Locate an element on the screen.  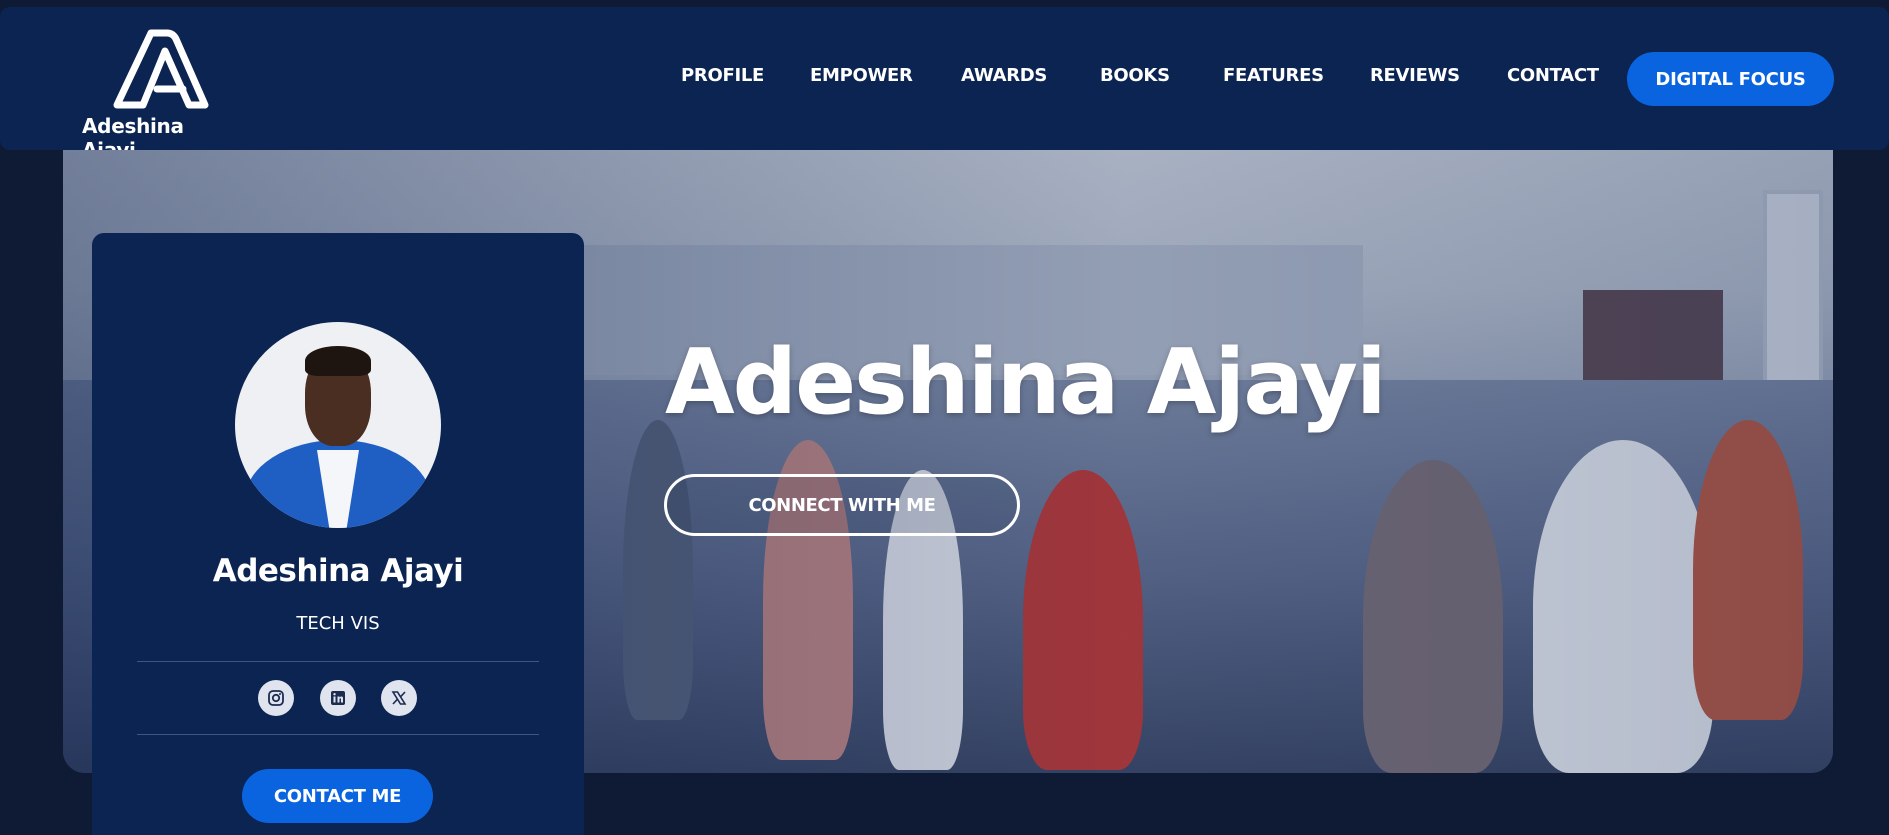
linkedin-icon is located at coordinates (338, 698).